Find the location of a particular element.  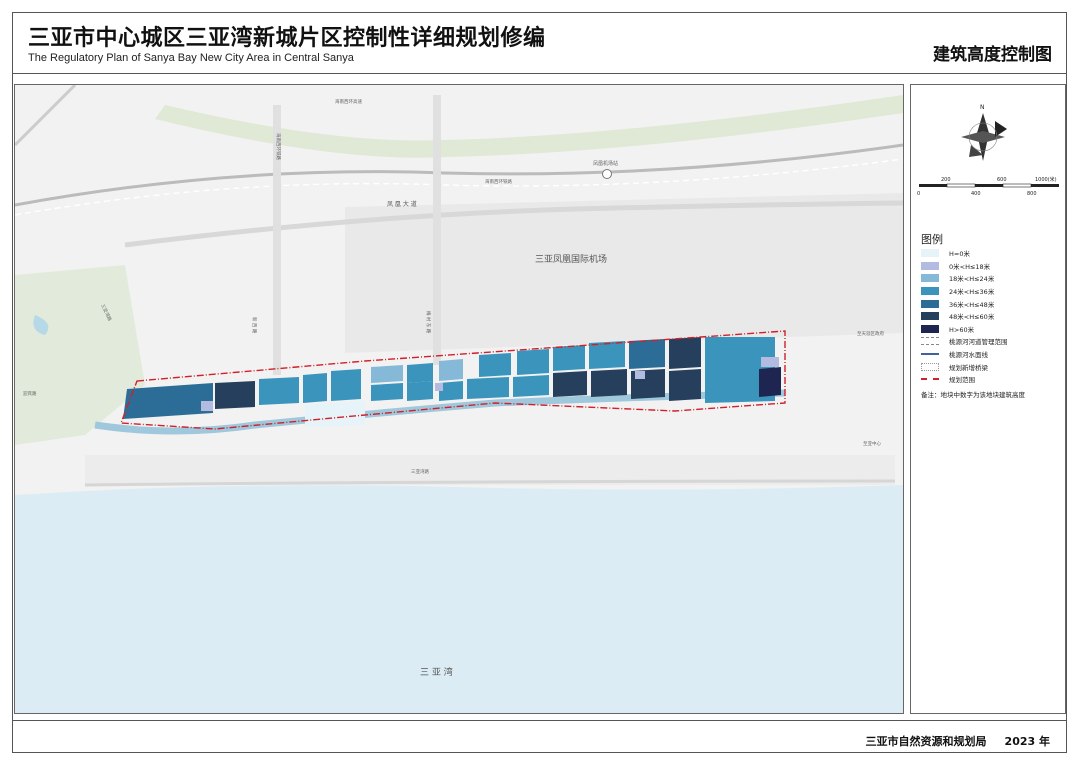

road-label-g: 三亚湾路 is located at coordinates (420, 471).